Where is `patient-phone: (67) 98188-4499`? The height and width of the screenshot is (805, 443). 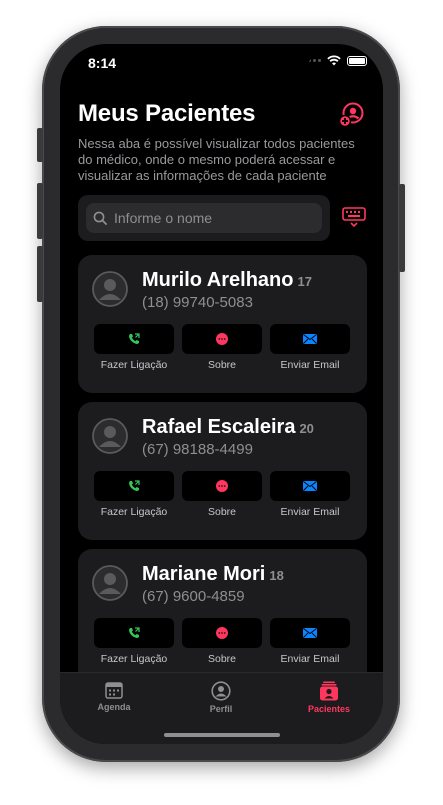
patient-phone: (67) 98188-4499 is located at coordinates (197, 449).